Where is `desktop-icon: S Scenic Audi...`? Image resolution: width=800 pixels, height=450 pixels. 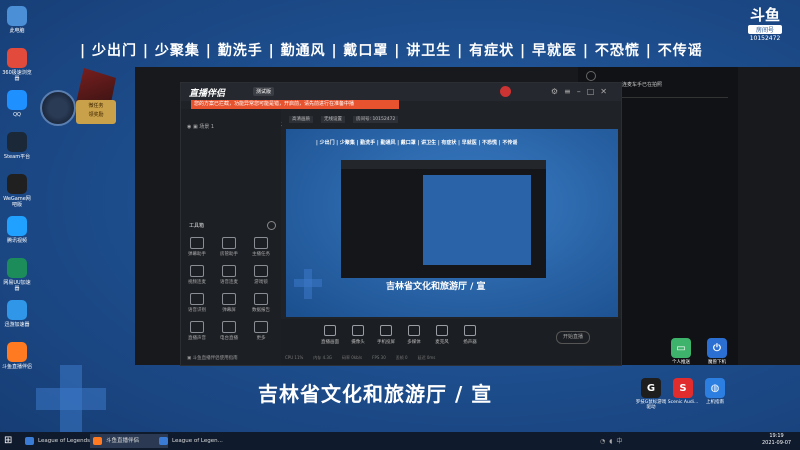 desktop-icon: S Scenic Audi... is located at coordinates (683, 391).